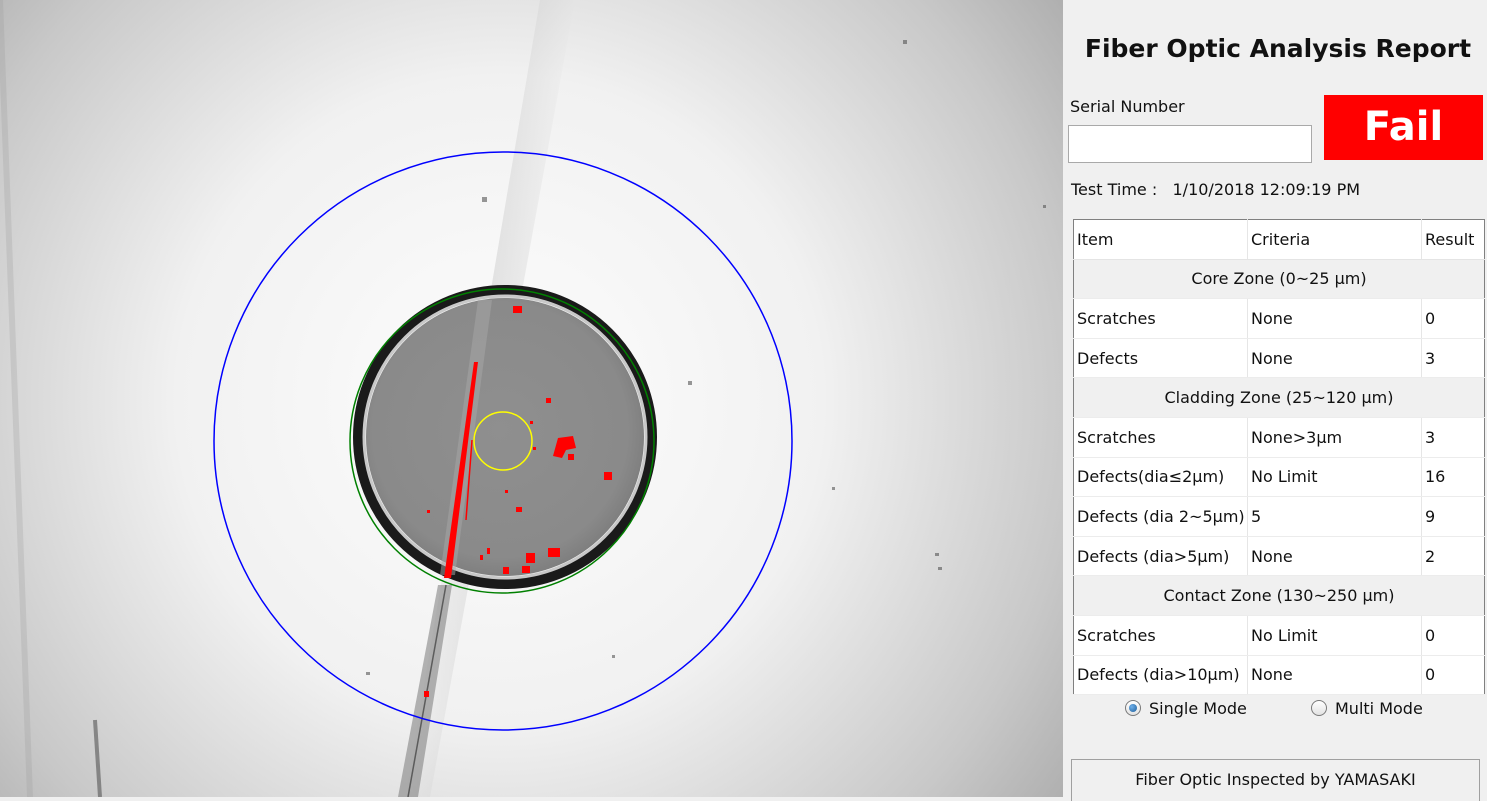 This screenshot has height=801, width=1487. What do you see at coordinates (1334, 239) in the screenshot?
I see `column-header: Criteria` at bounding box center [1334, 239].